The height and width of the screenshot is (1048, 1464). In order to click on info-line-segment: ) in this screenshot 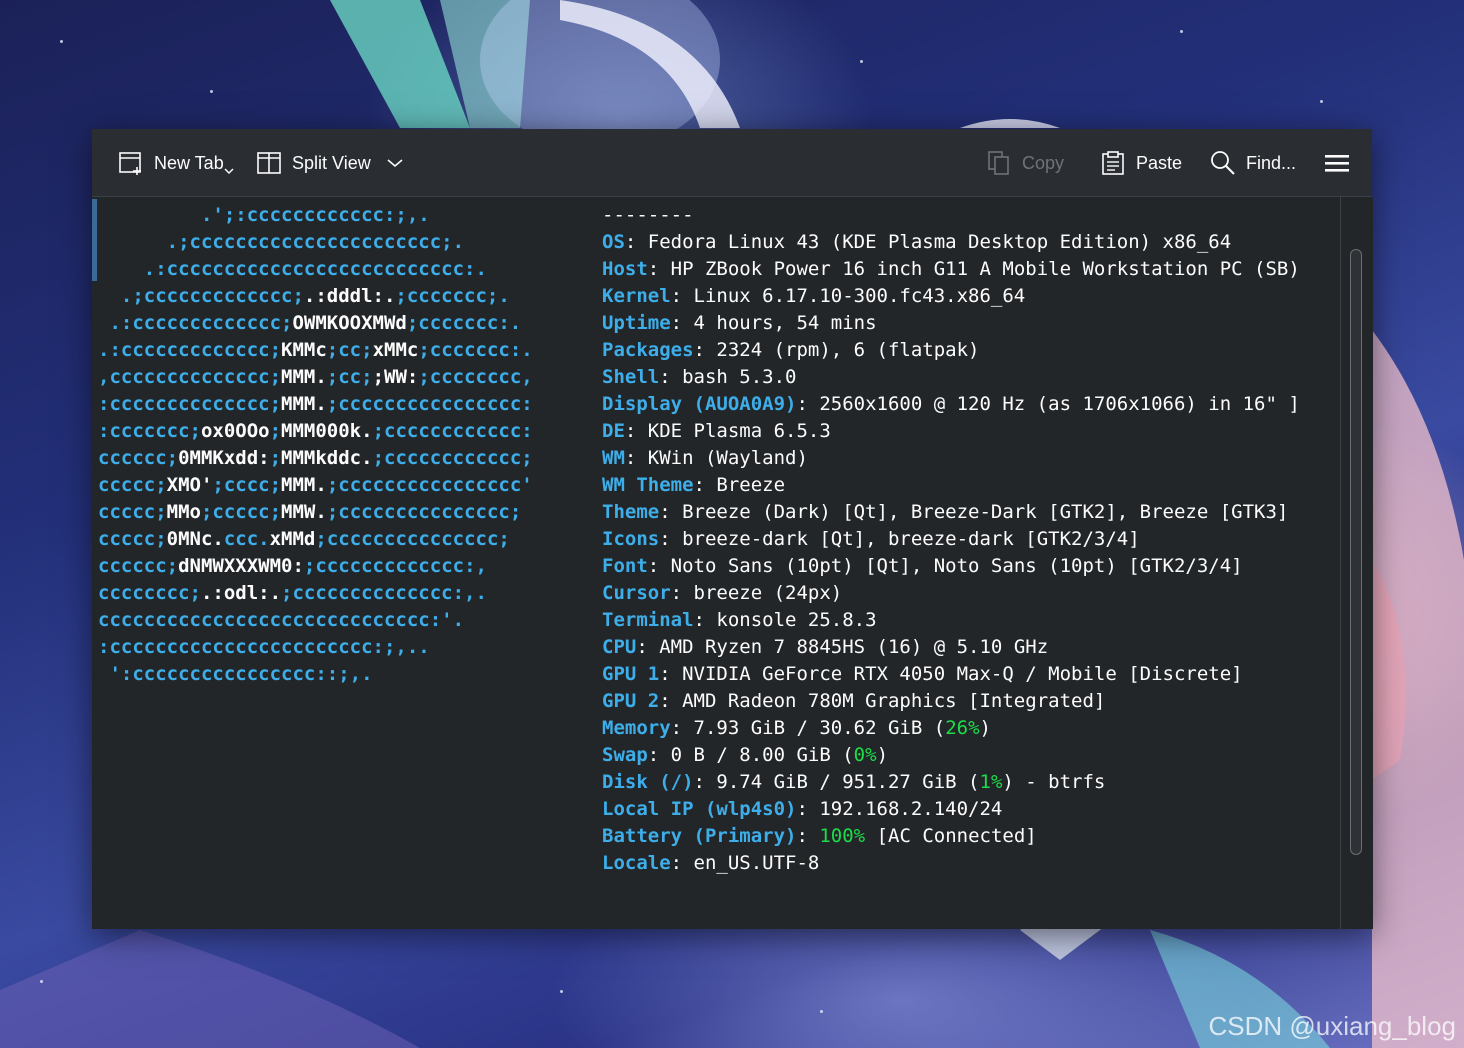, I will do `click(985, 728)`.